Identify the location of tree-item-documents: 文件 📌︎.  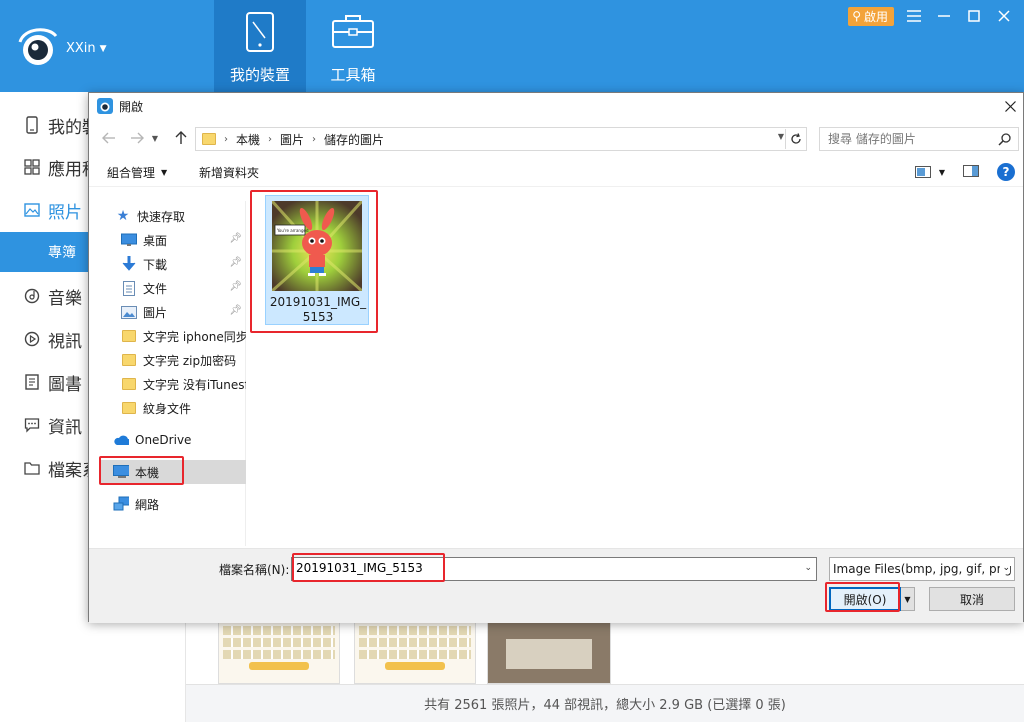
(183, 288).